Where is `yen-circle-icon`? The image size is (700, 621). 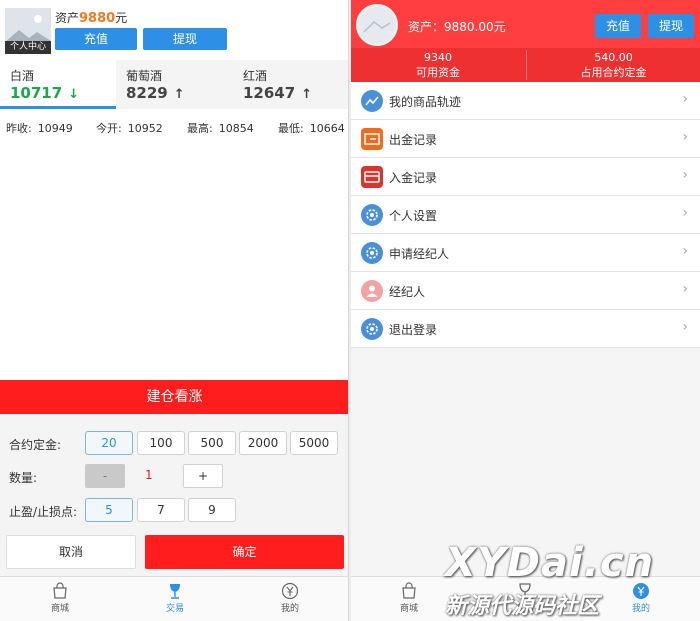 yen-circle-icon is located at coordinates (641, 591).